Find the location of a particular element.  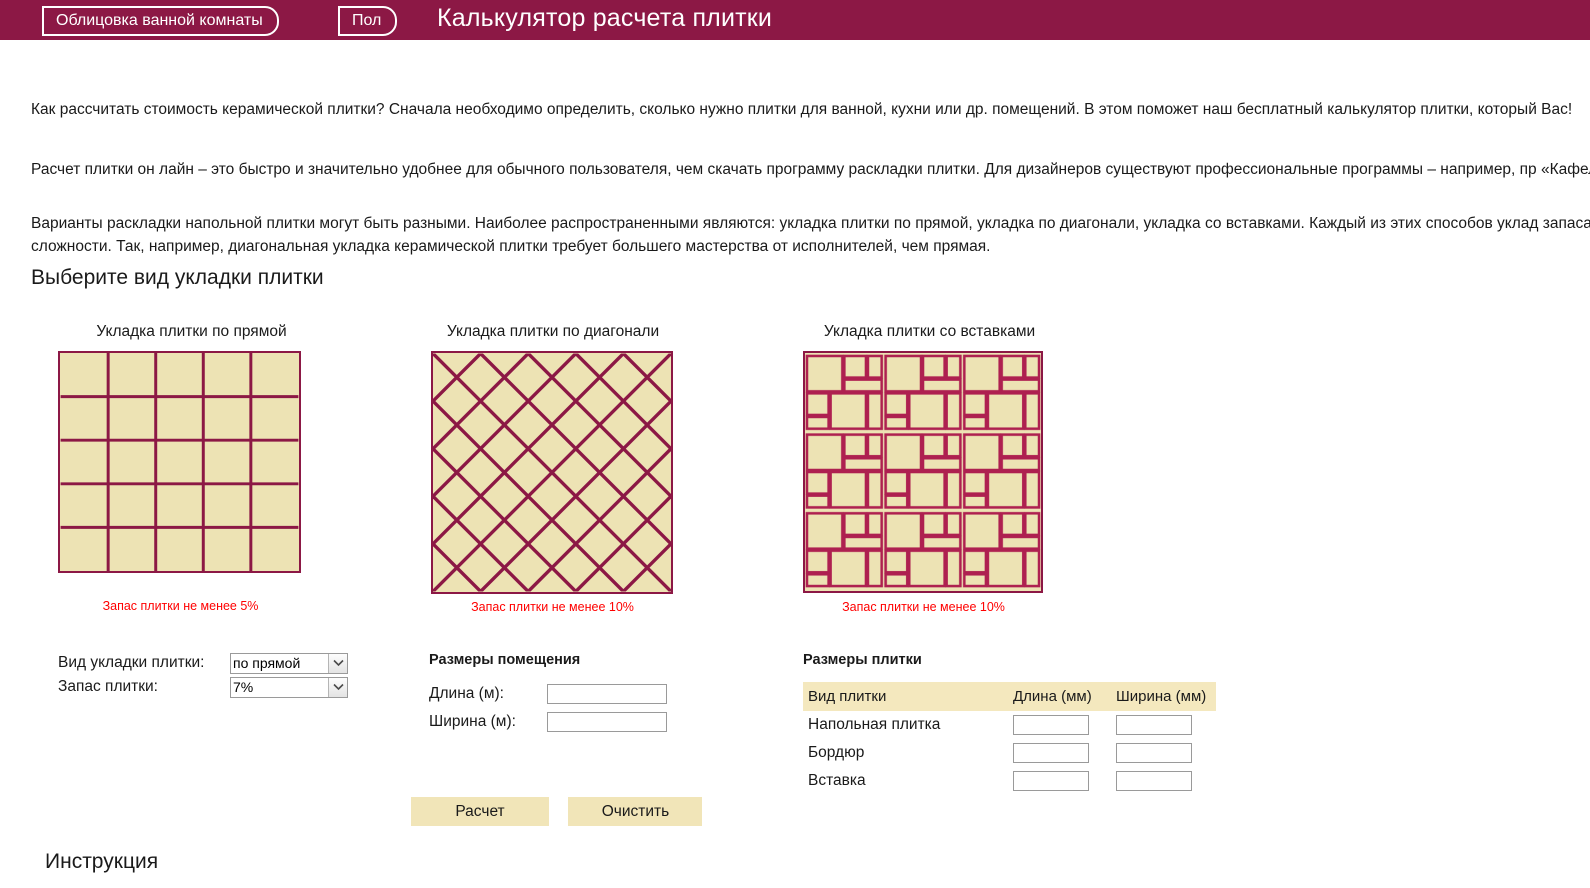

input-floor-tile-width is located at coordinates (1154, 725).